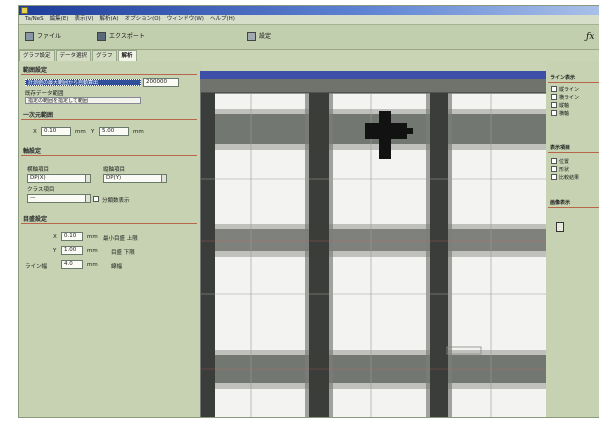  I want to click on range-option-existing: 既存データ範囲, so click(44, 93).